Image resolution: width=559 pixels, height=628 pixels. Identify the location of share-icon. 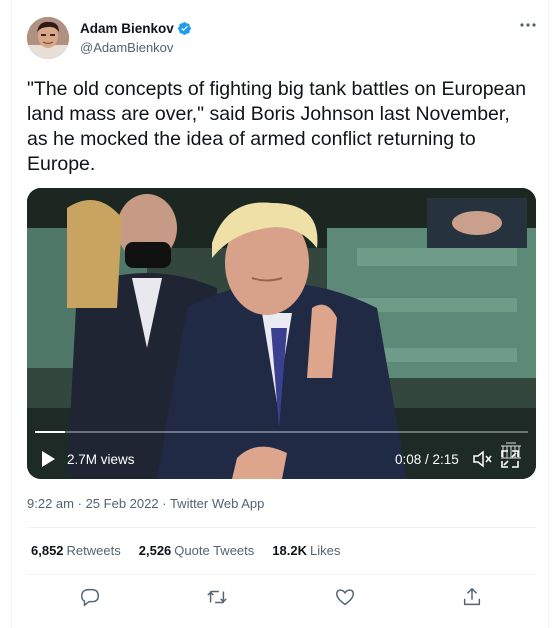
(472, 597).